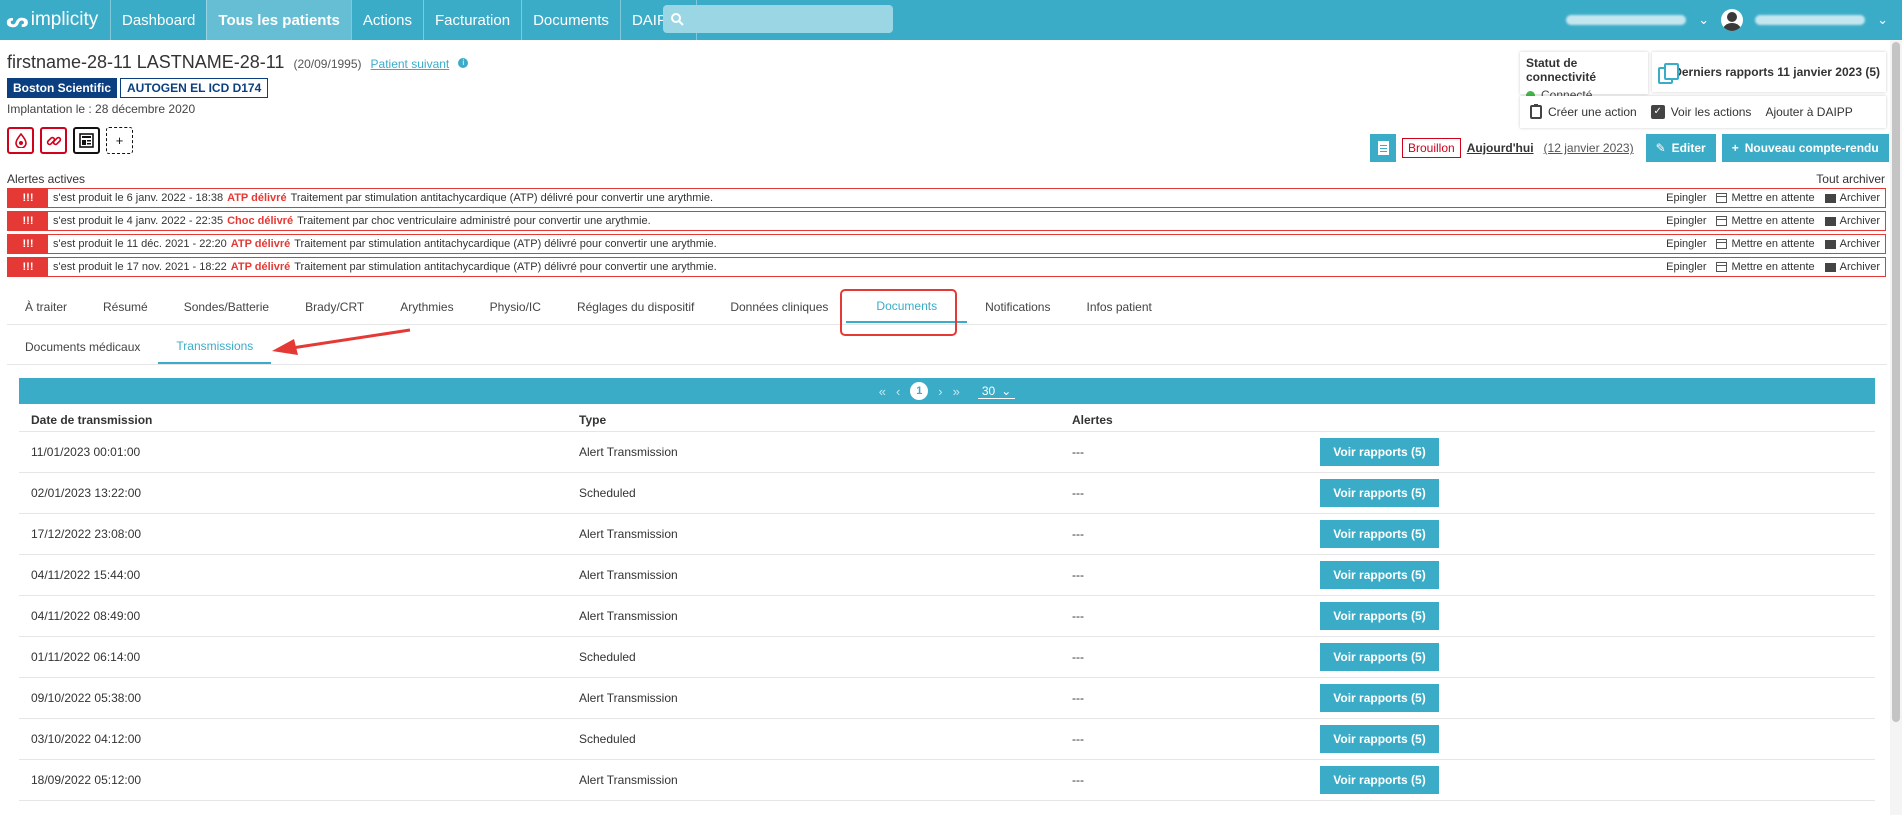  I want to click on top-right-controls: ⌄ ⌄, so click(1727, 20).